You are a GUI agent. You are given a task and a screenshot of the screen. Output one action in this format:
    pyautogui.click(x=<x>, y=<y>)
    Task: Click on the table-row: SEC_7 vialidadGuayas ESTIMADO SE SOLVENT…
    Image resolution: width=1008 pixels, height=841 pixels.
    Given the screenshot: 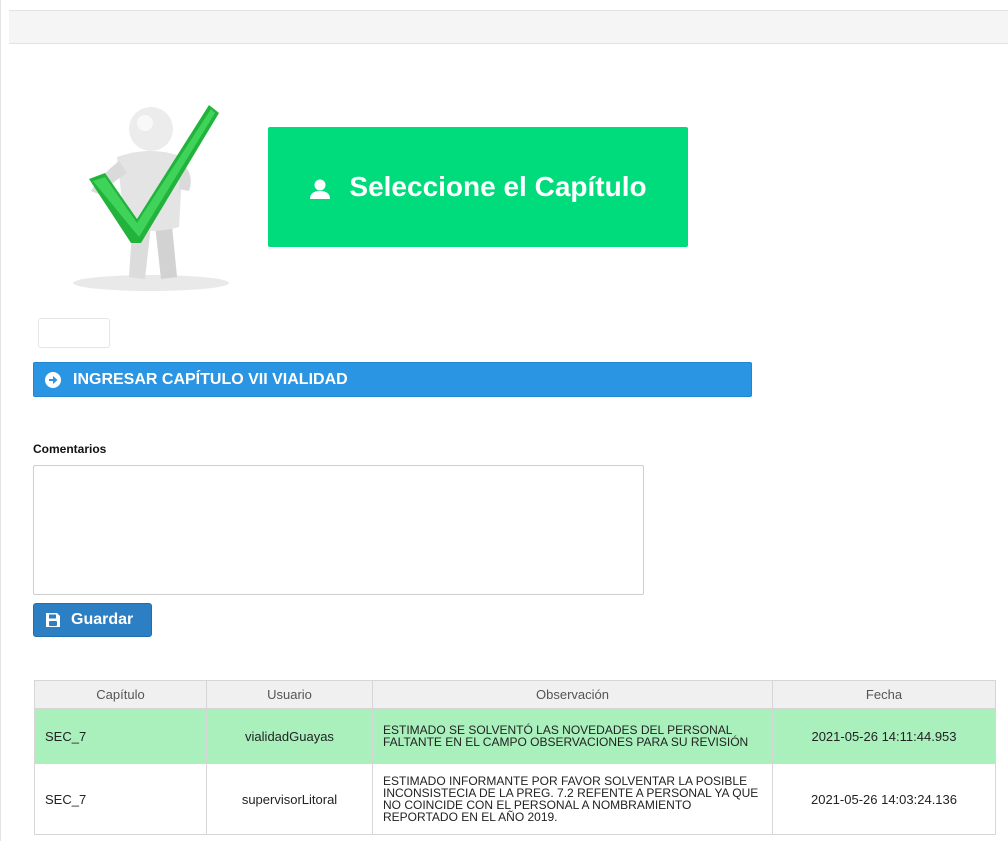 What is the action you would take?
    pyautogui.click(x=515, y=736)
    